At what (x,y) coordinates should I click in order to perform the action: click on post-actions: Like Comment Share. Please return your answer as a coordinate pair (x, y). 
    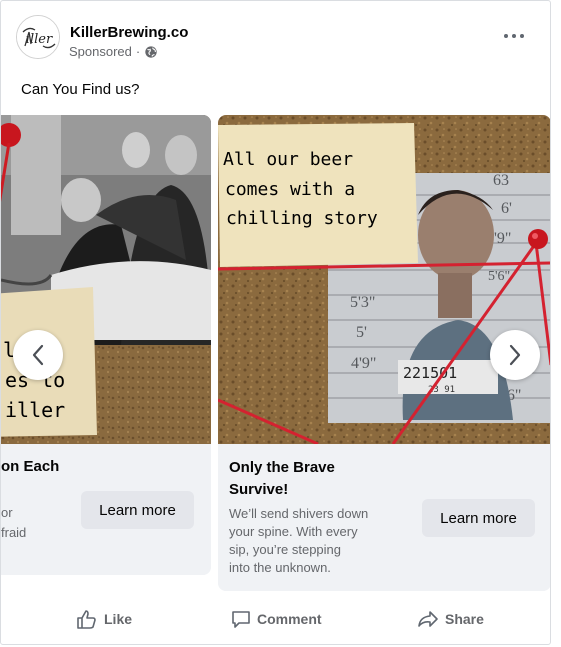
    Looking at the image, I should click on (275, 621).